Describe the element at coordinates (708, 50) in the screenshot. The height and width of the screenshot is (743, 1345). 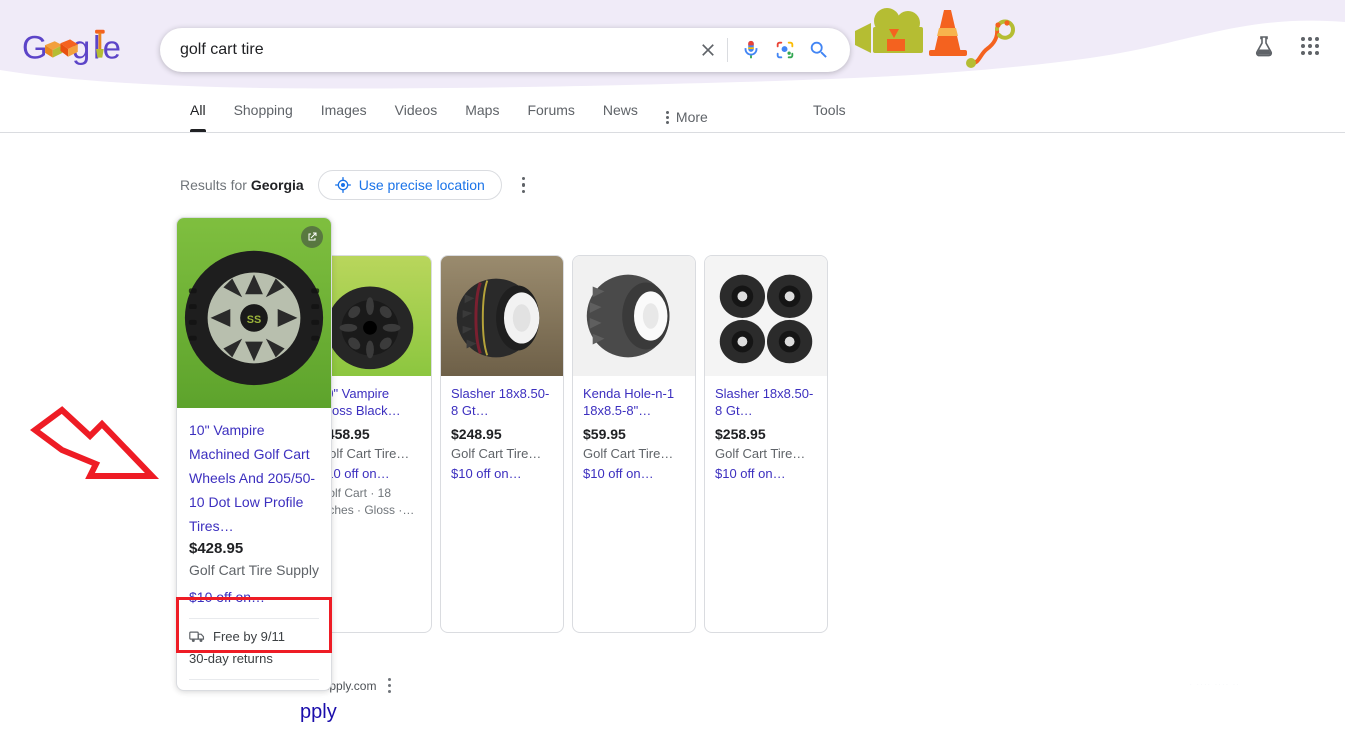
I see `close-icon` at that location.